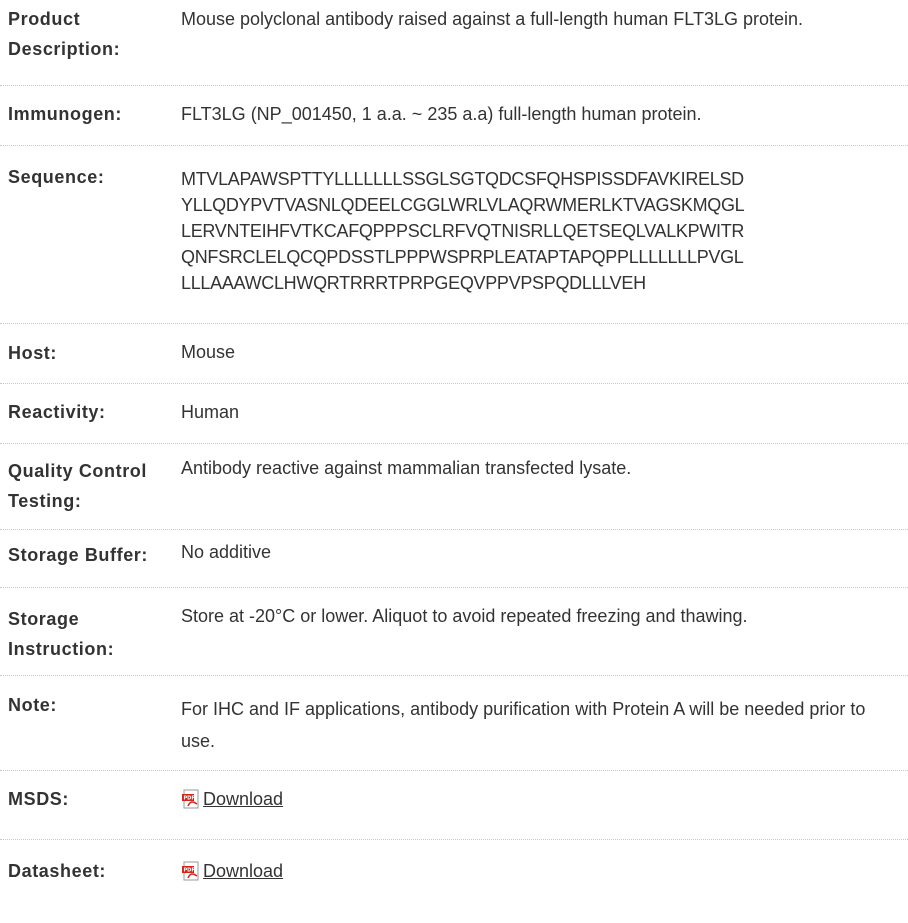 The width and height of the screenshot is (908, 923). What do you see at coordinates (64, 49) in the screenshot?
I see `product-description-label-line2: Description:` at bounding box center [64, 49].